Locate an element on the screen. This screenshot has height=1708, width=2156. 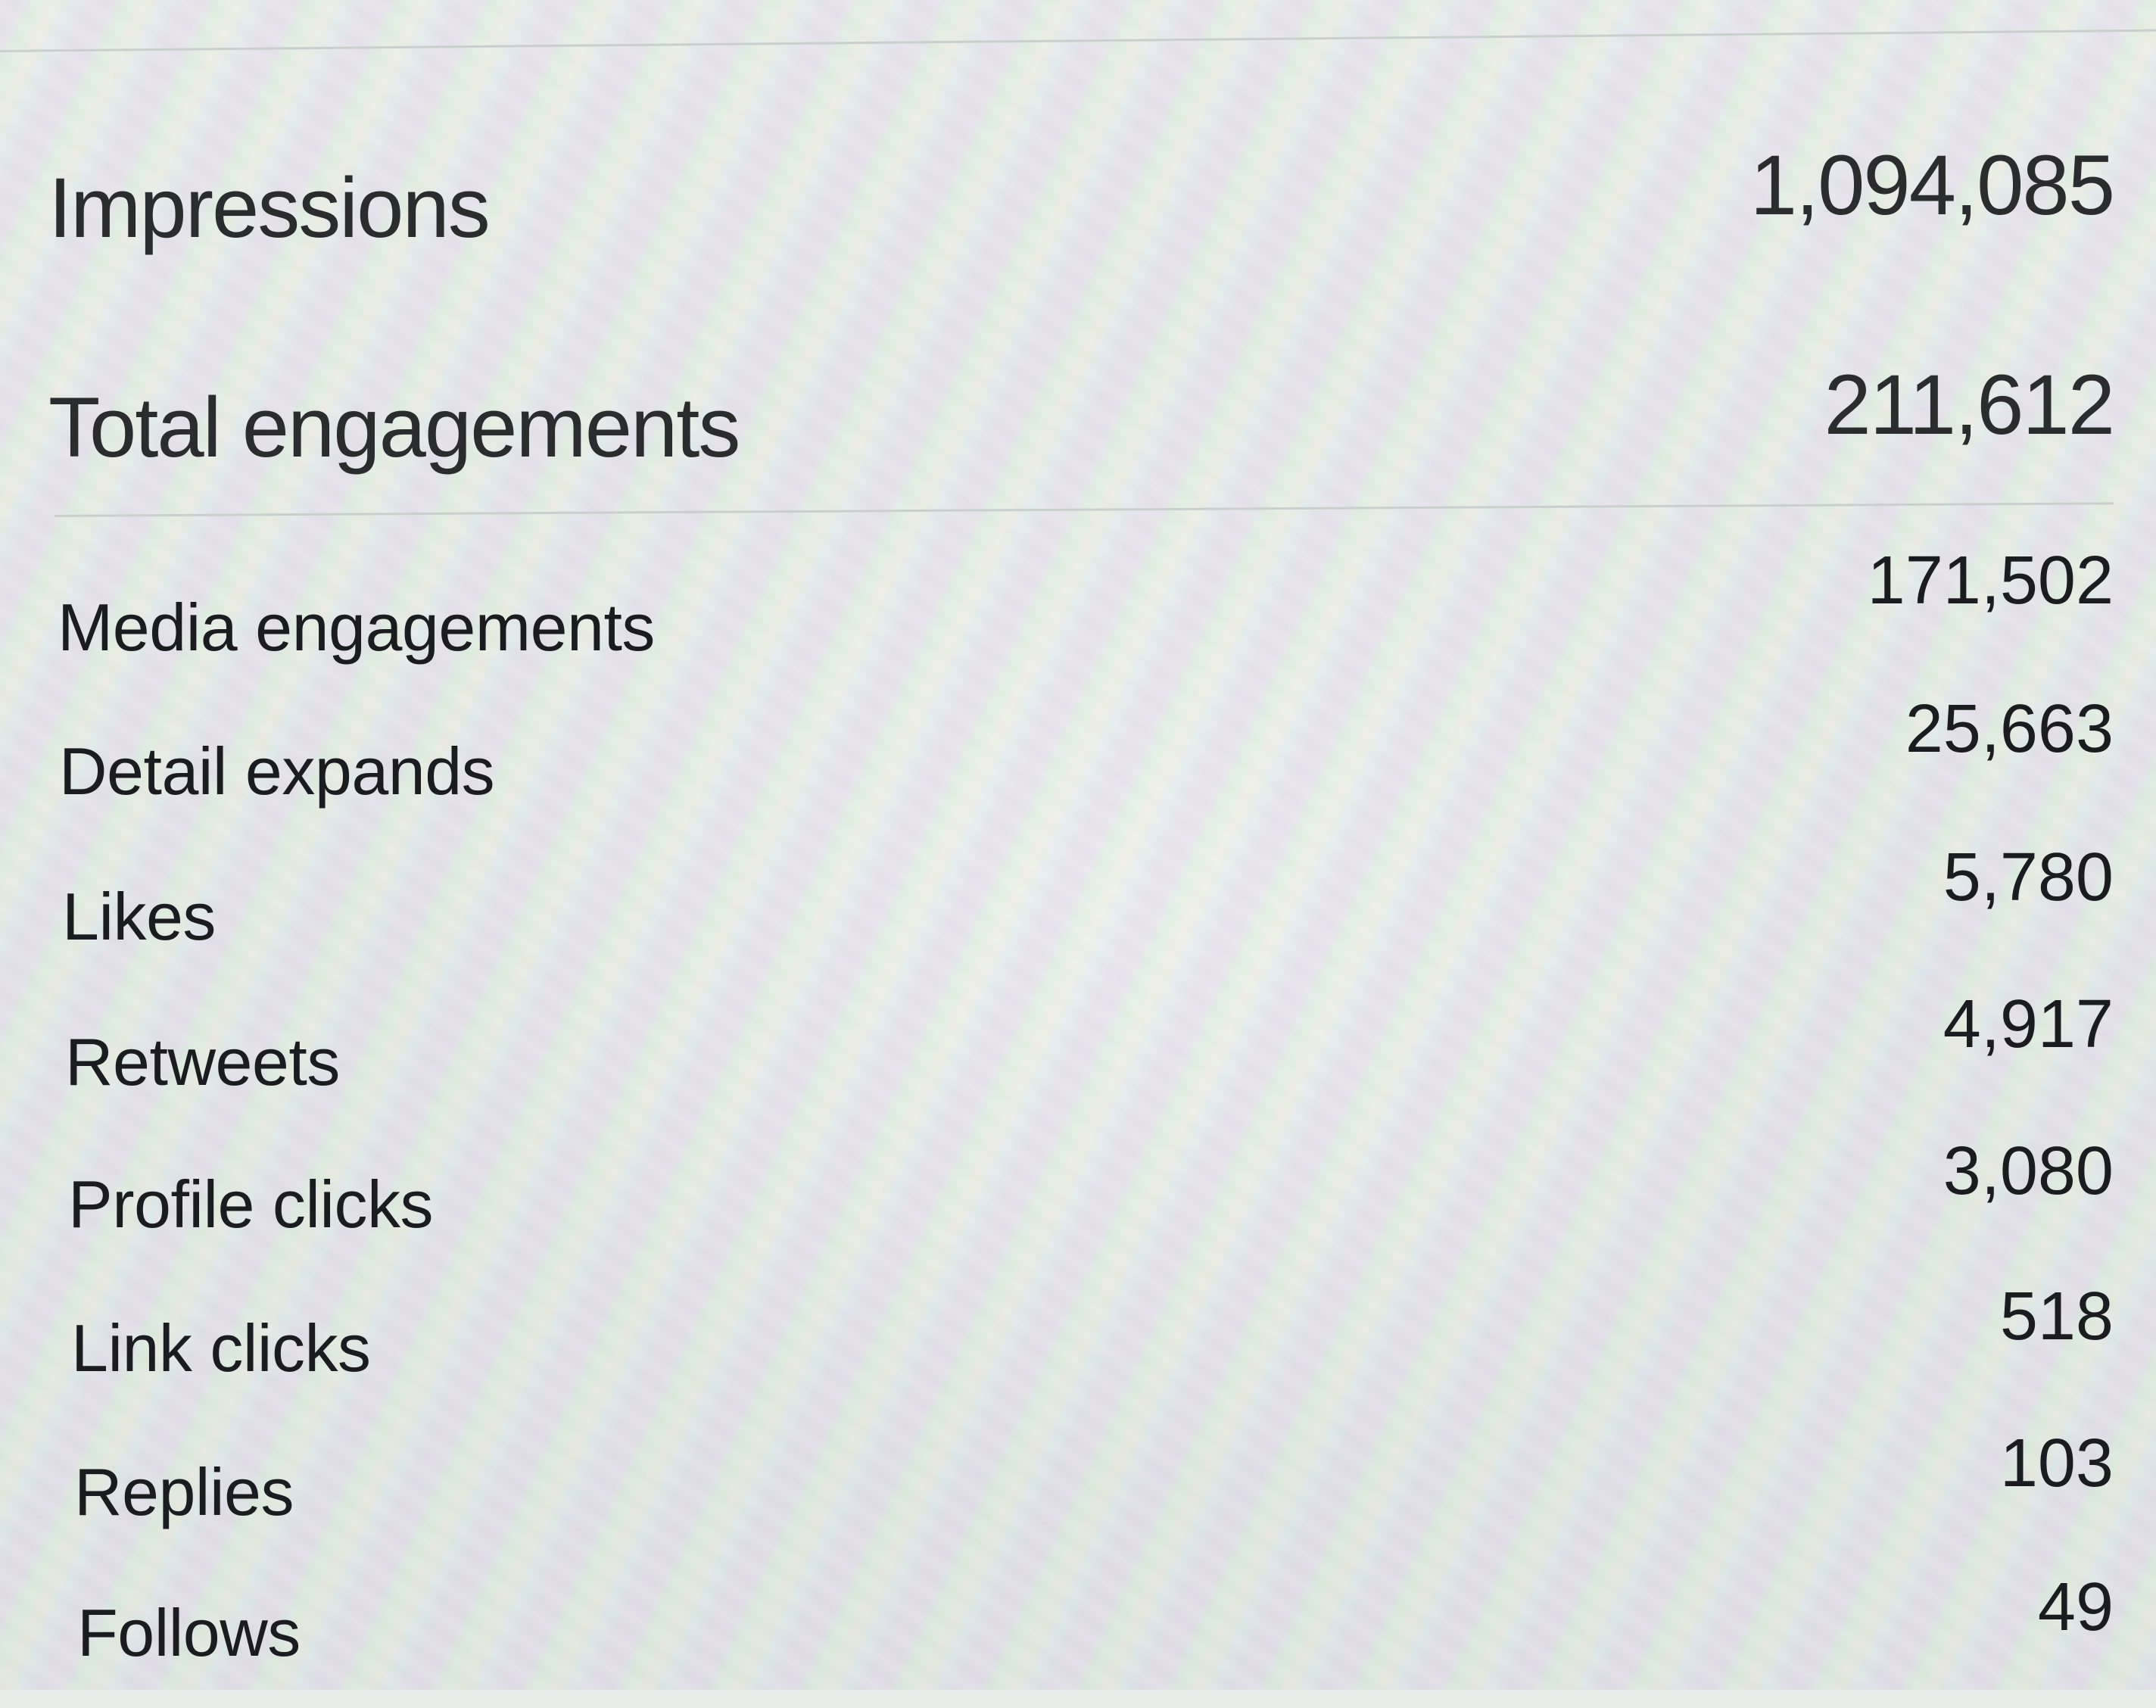
metric-label: Likes is located at coordinates (139, 916).